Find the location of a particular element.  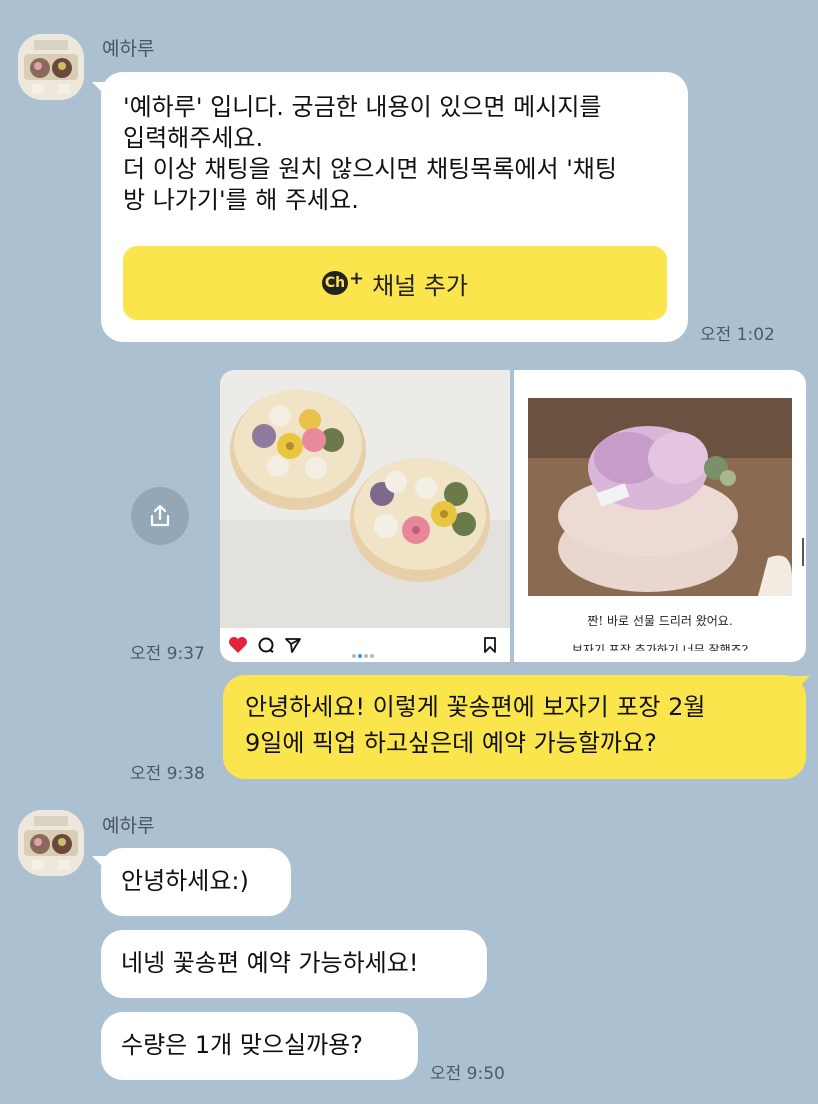

share-button is located at coordinates (160, 516).